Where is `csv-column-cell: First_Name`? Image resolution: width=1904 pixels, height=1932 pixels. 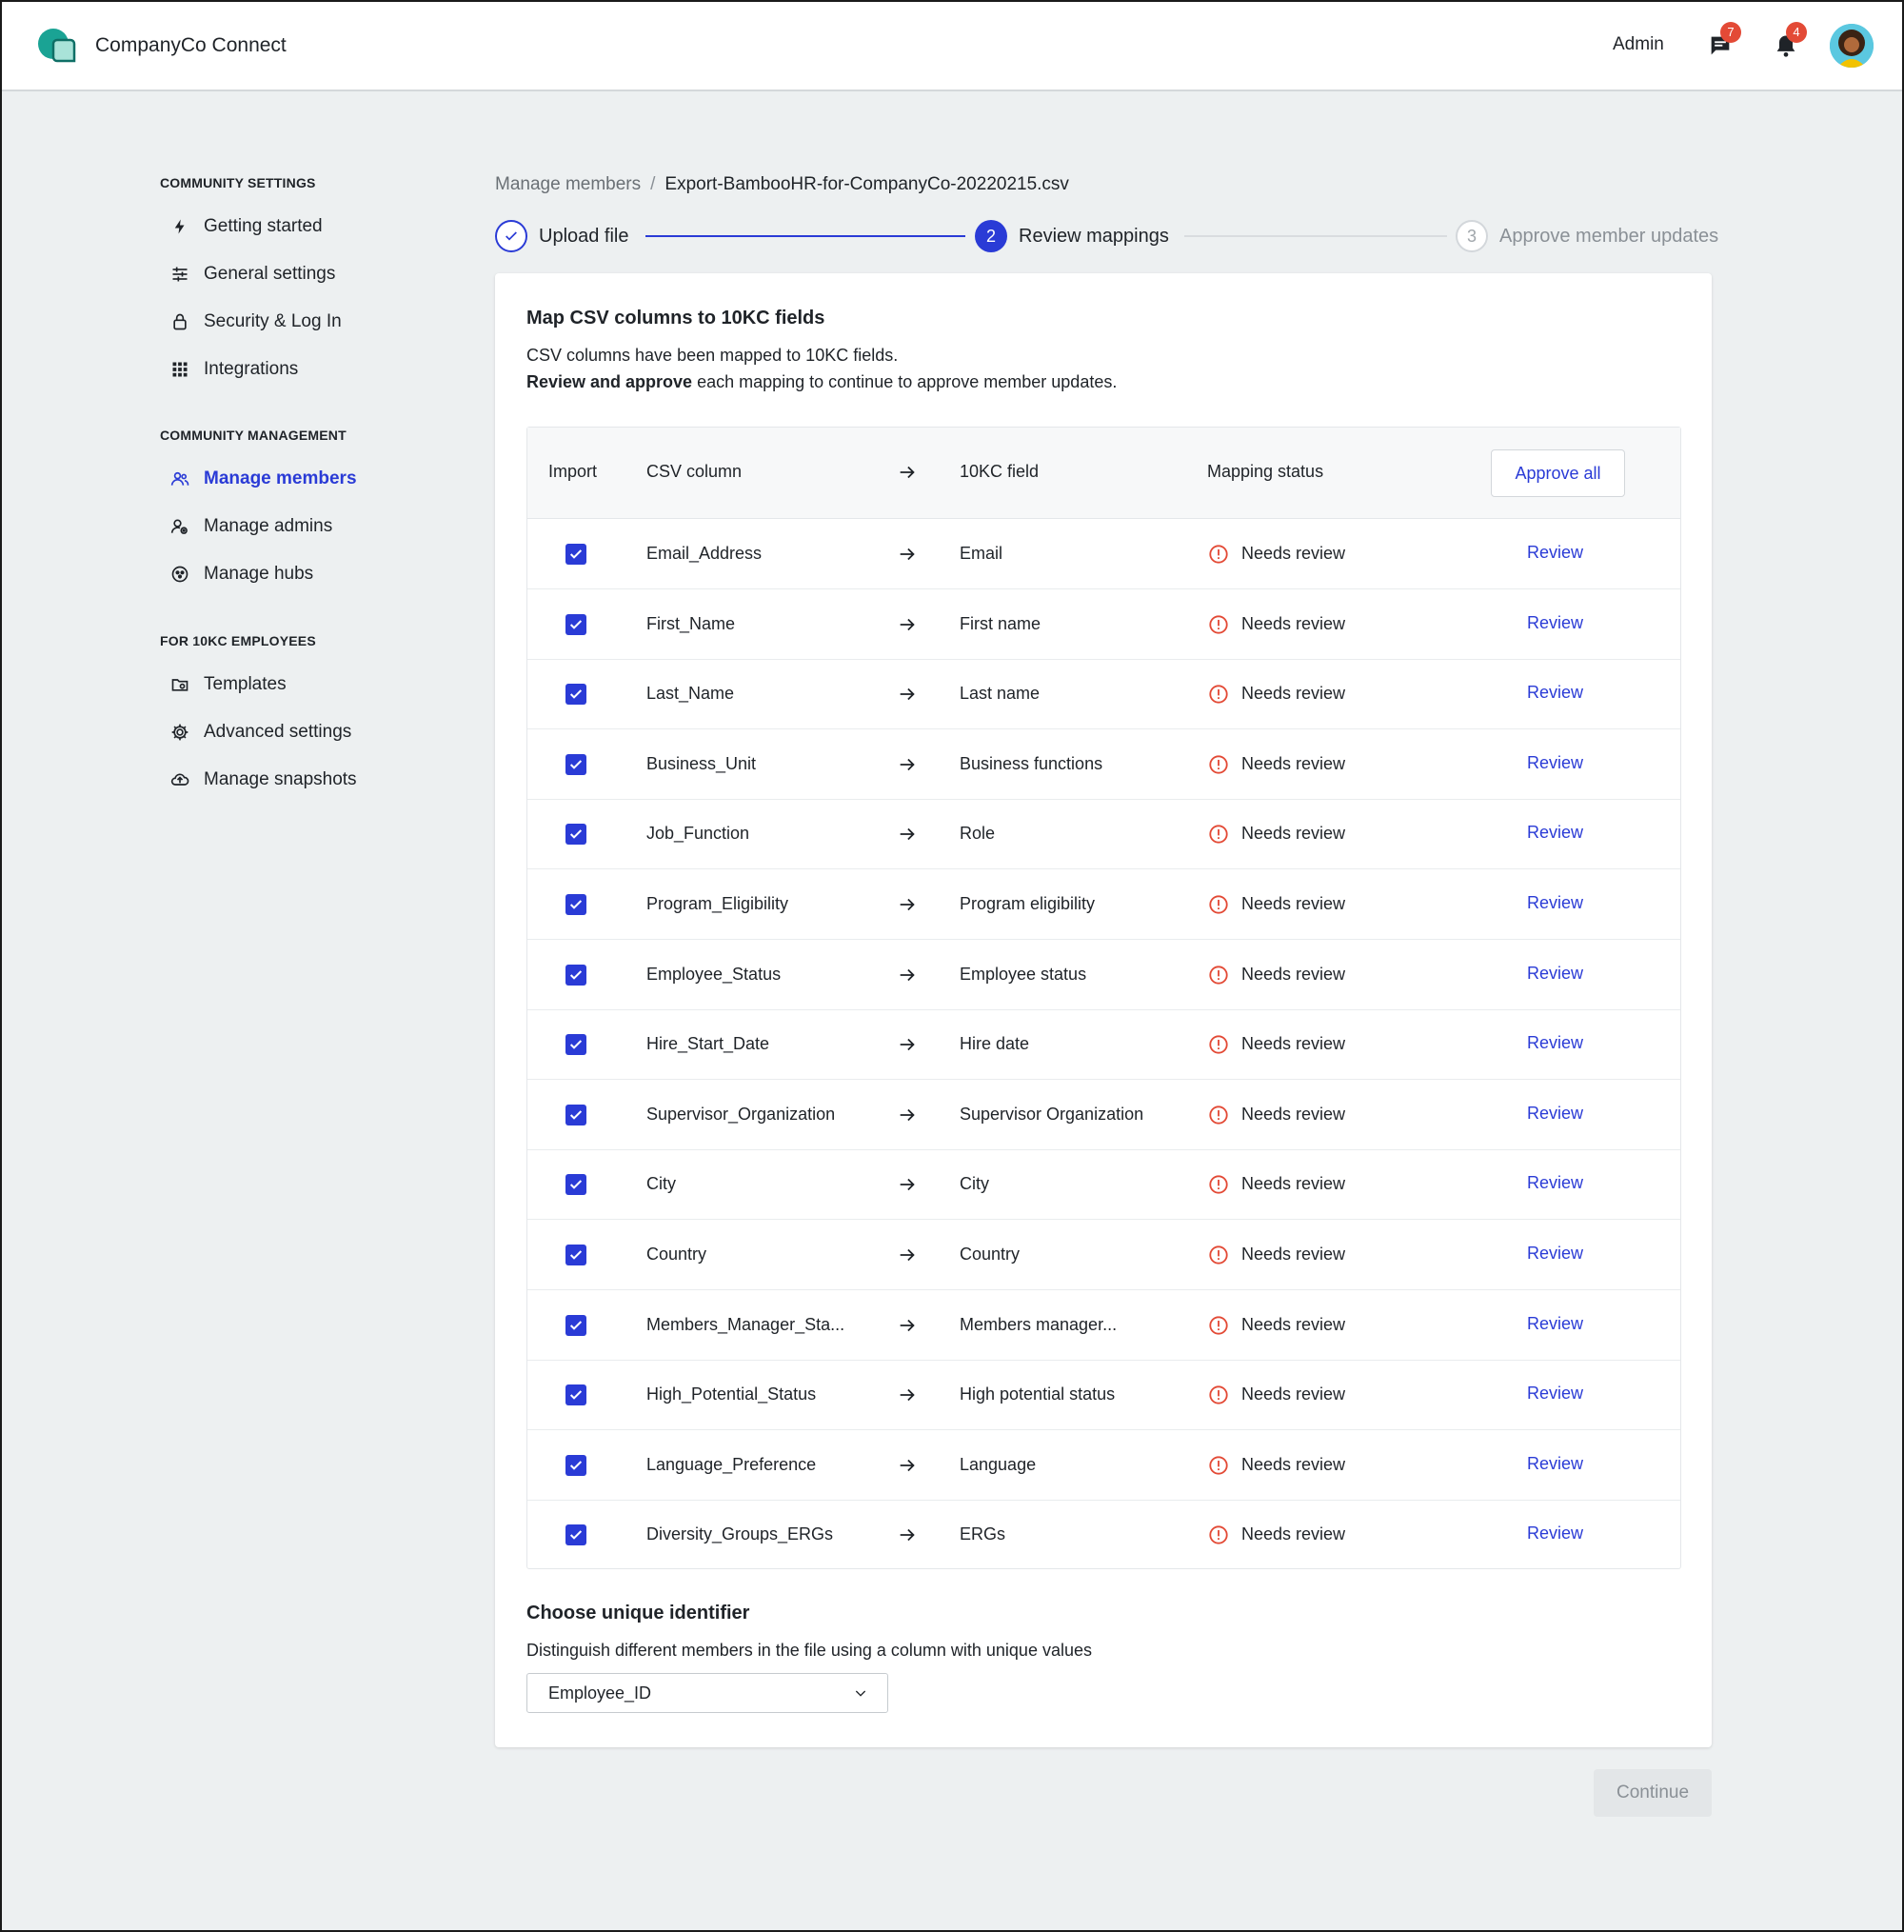
csv-column-cell: First_Name is located at coordinates (691, 623).